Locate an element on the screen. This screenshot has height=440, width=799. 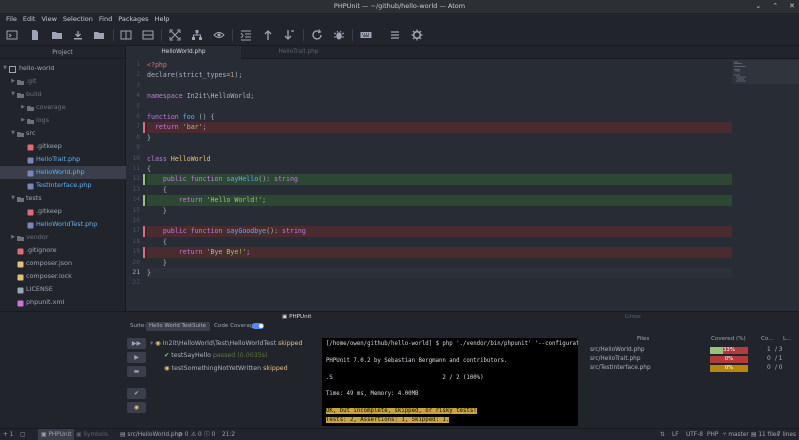
git-stats: 7 lines is located at coordinates (786, 434).